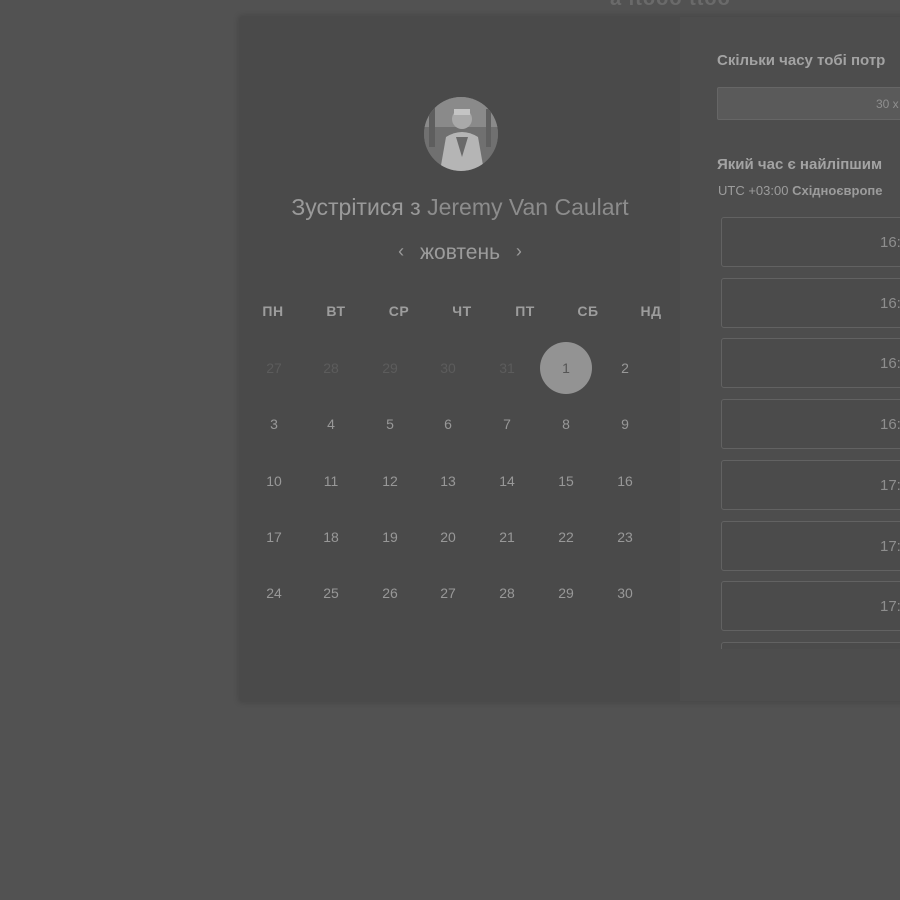 The width and height of the screenshot is (900, 900). I want to click on calendar-day: 13, so click(448, 481).